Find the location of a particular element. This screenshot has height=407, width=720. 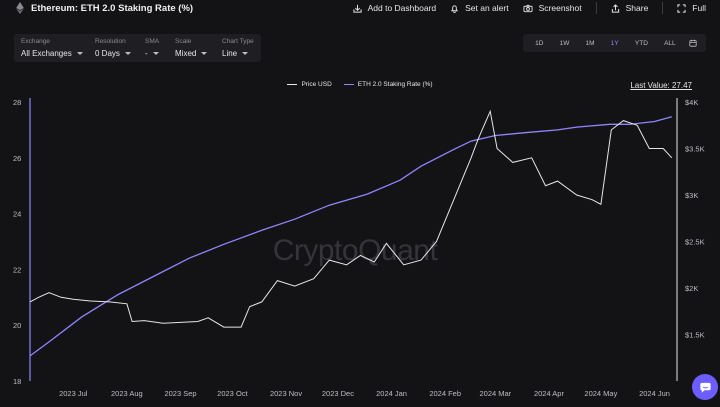

x-tick-label: 2024 Mar is located at coordinates (496, 393).